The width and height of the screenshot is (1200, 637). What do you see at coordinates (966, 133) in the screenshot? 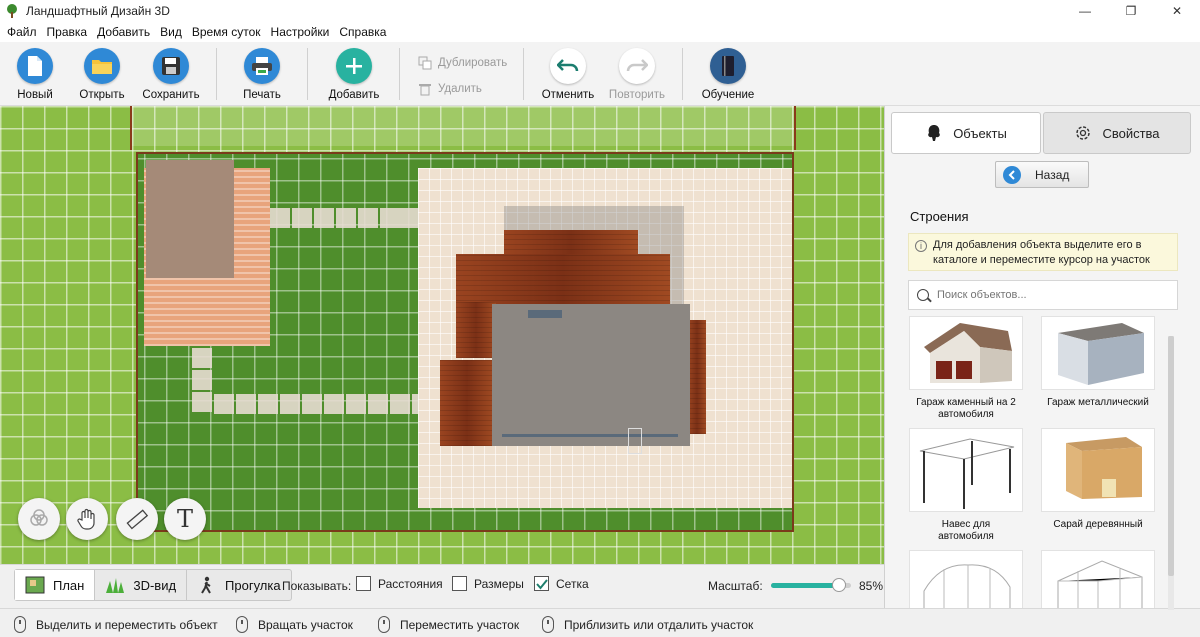
I see `tab-objects: Объекты` at bounding box center [966, 133].